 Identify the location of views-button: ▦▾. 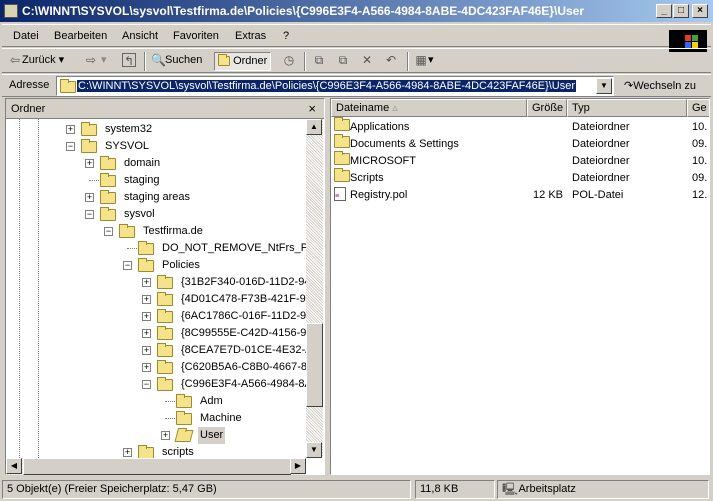
(423, 61).